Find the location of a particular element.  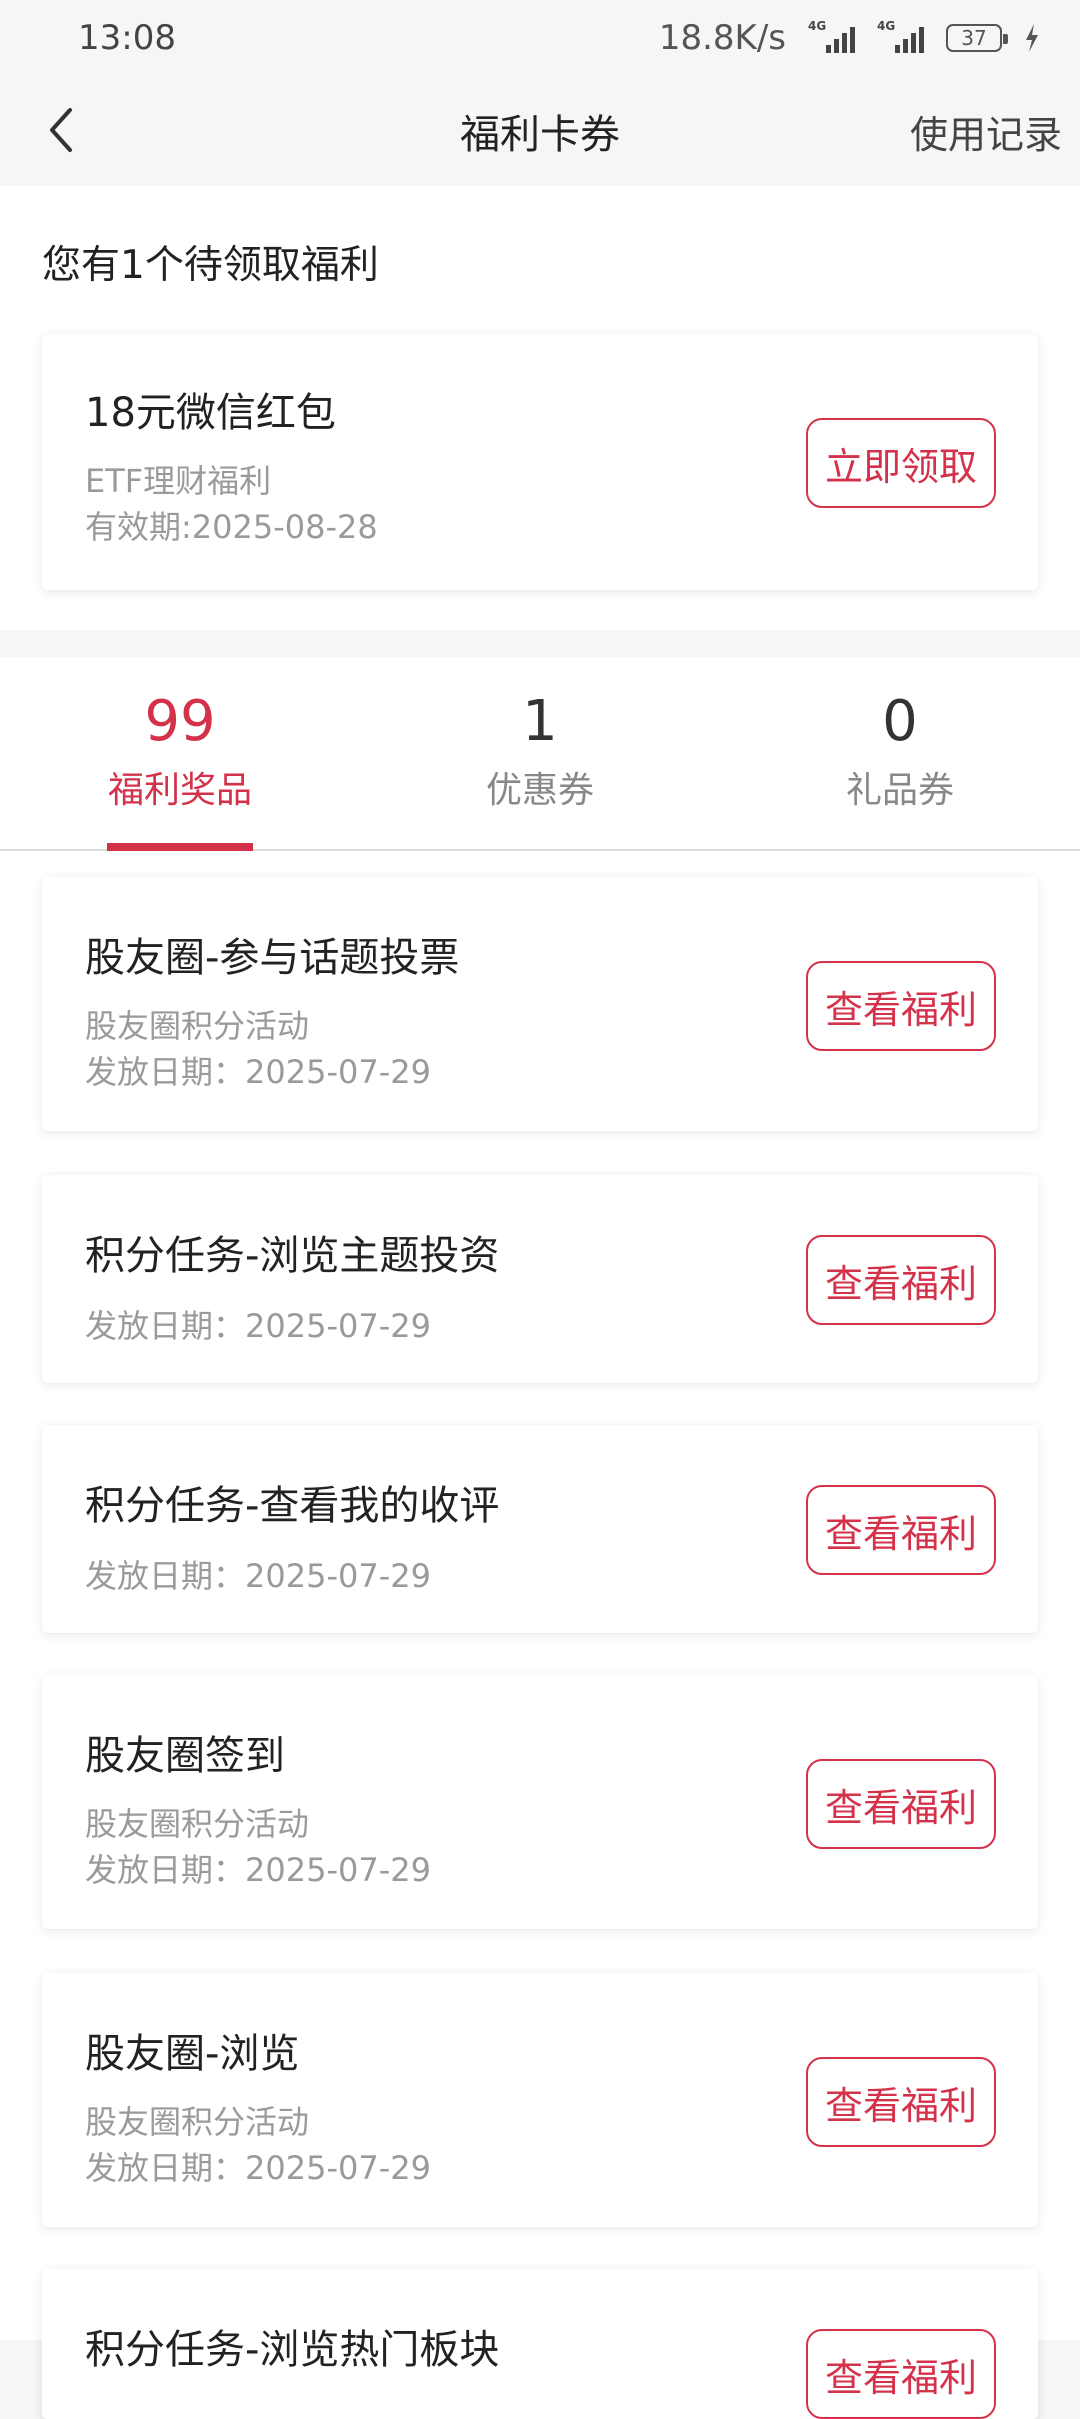

claim-now-button: 立即领取 is located at coordinates (901, 463).